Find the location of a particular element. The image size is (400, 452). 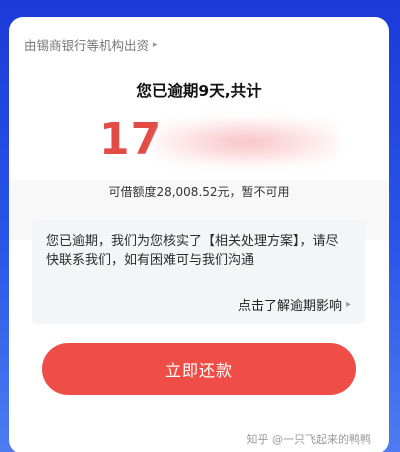

zhihu-watermark: 知乎 @一只飞起来的鸭鸭 is located at coordinates (309, 439).